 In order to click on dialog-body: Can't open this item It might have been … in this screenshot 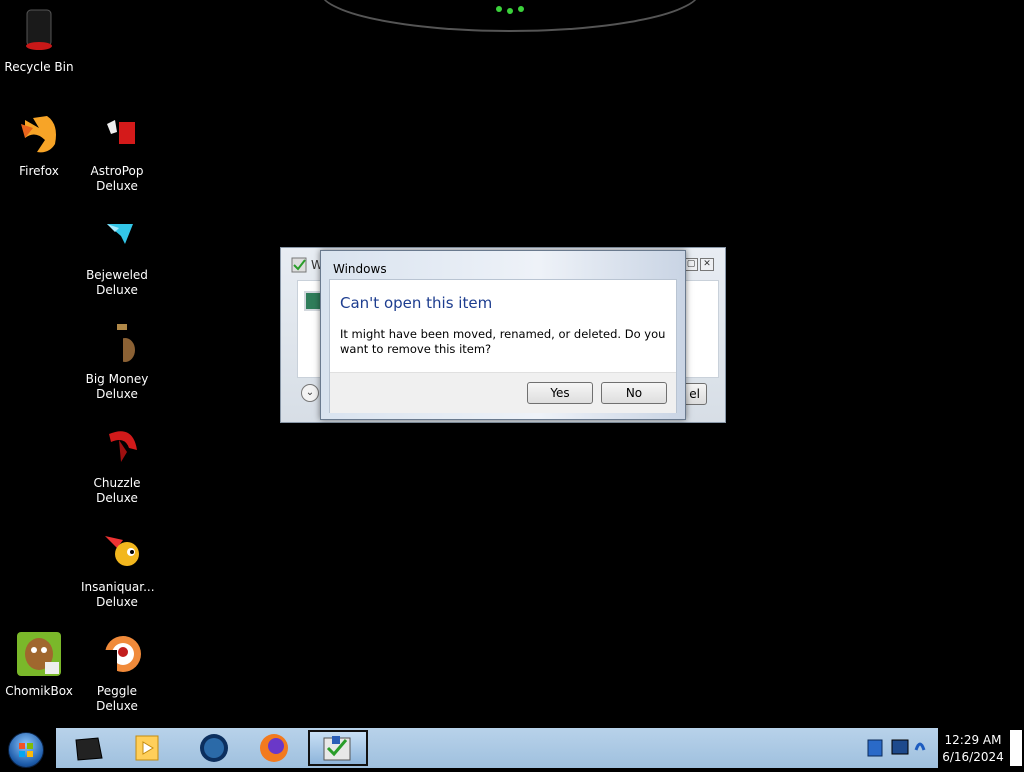, I will do `click(503, 346)`.